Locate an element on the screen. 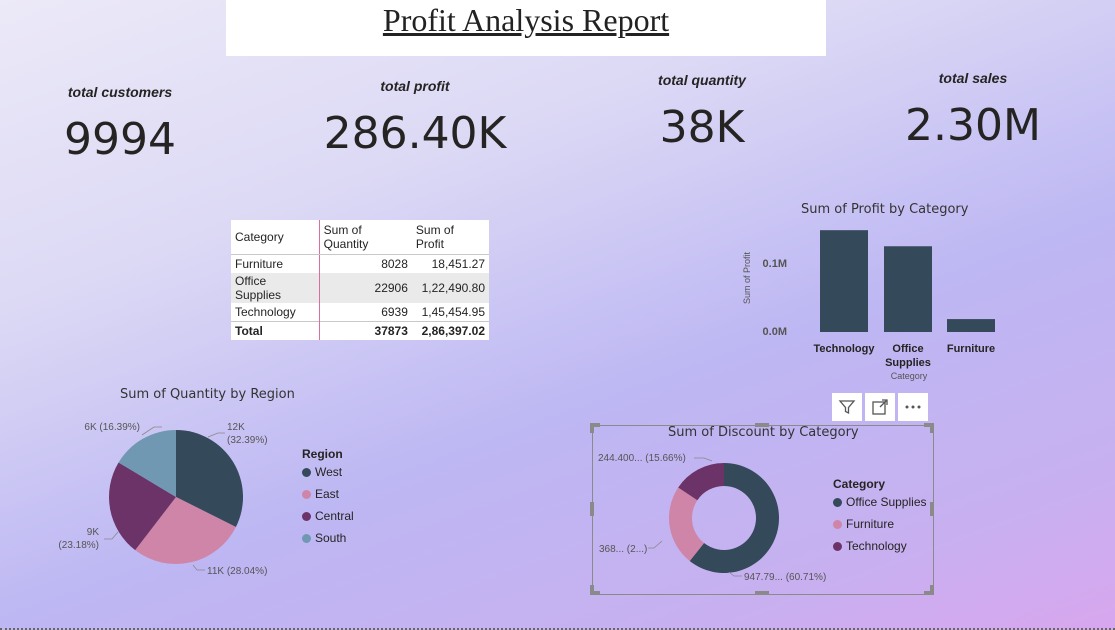  kpi-total-customers: total customers 9994 is located at coordinates (120, 124).